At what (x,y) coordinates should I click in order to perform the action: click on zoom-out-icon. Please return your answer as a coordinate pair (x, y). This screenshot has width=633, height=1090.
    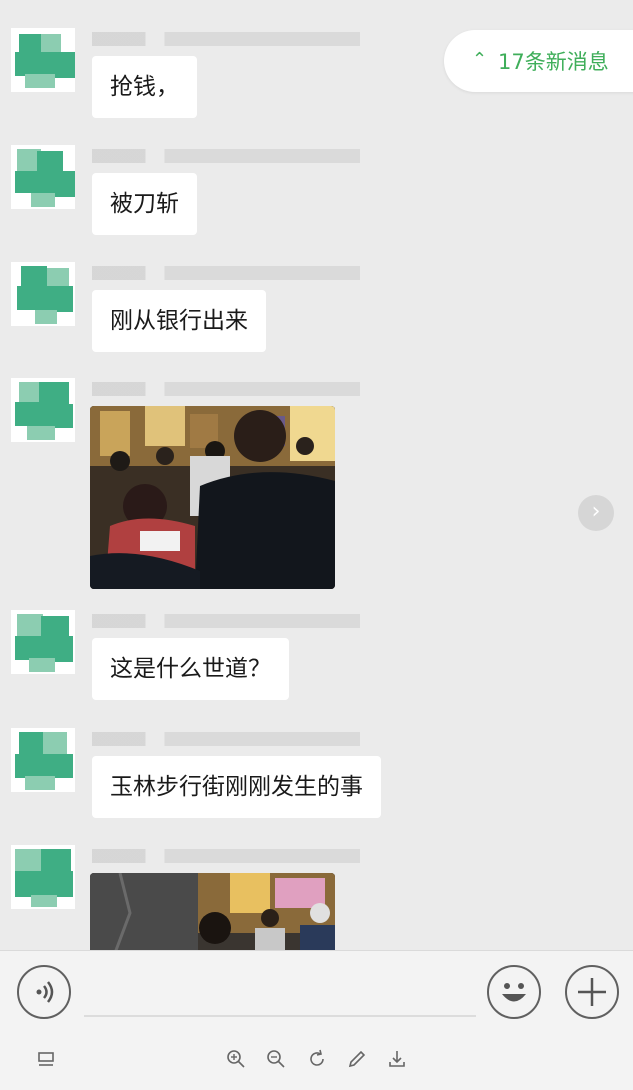
    Looking at the image, I should click on (276, 1059).